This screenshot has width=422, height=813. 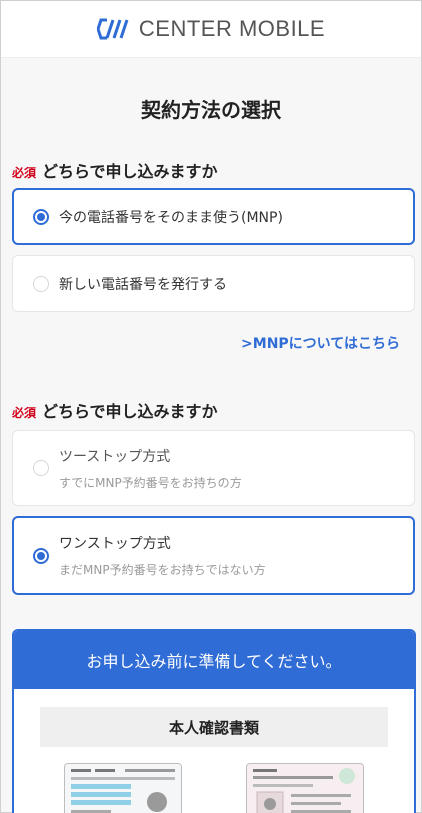 What do you see at coordinates (214, 780) in the screenshot?
I see `id-documents-images` at bounding box center [214, 780].